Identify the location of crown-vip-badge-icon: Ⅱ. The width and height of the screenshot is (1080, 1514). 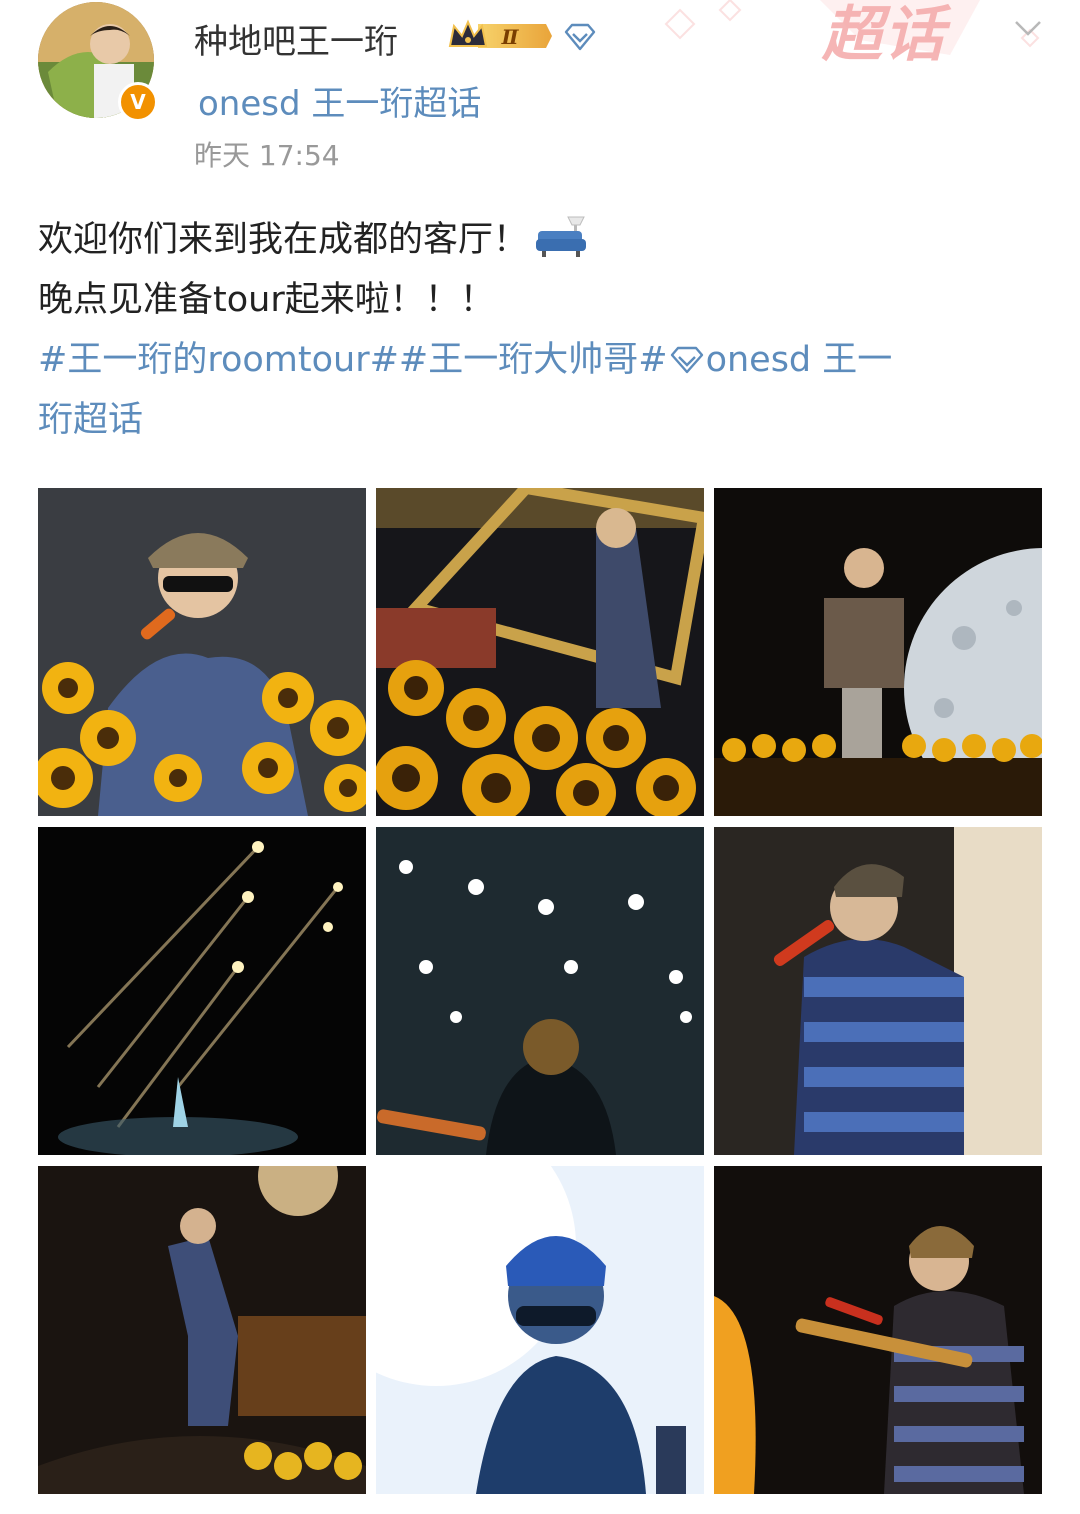
(501, 36).